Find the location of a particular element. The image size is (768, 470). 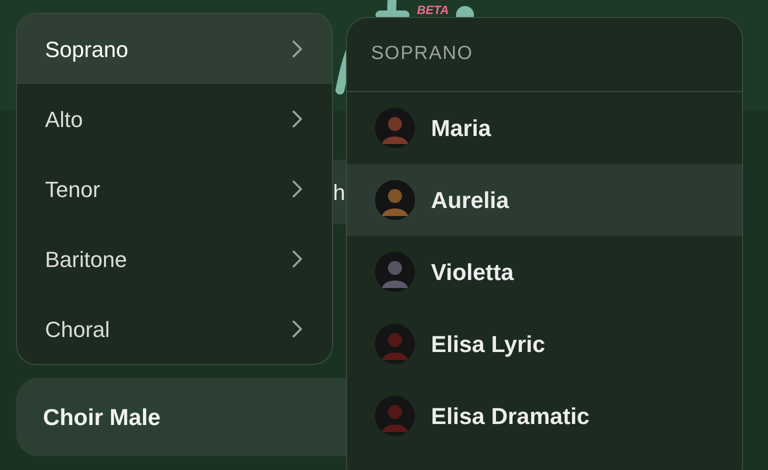

menu-item: Tenor is located at coordinates (174, 189).